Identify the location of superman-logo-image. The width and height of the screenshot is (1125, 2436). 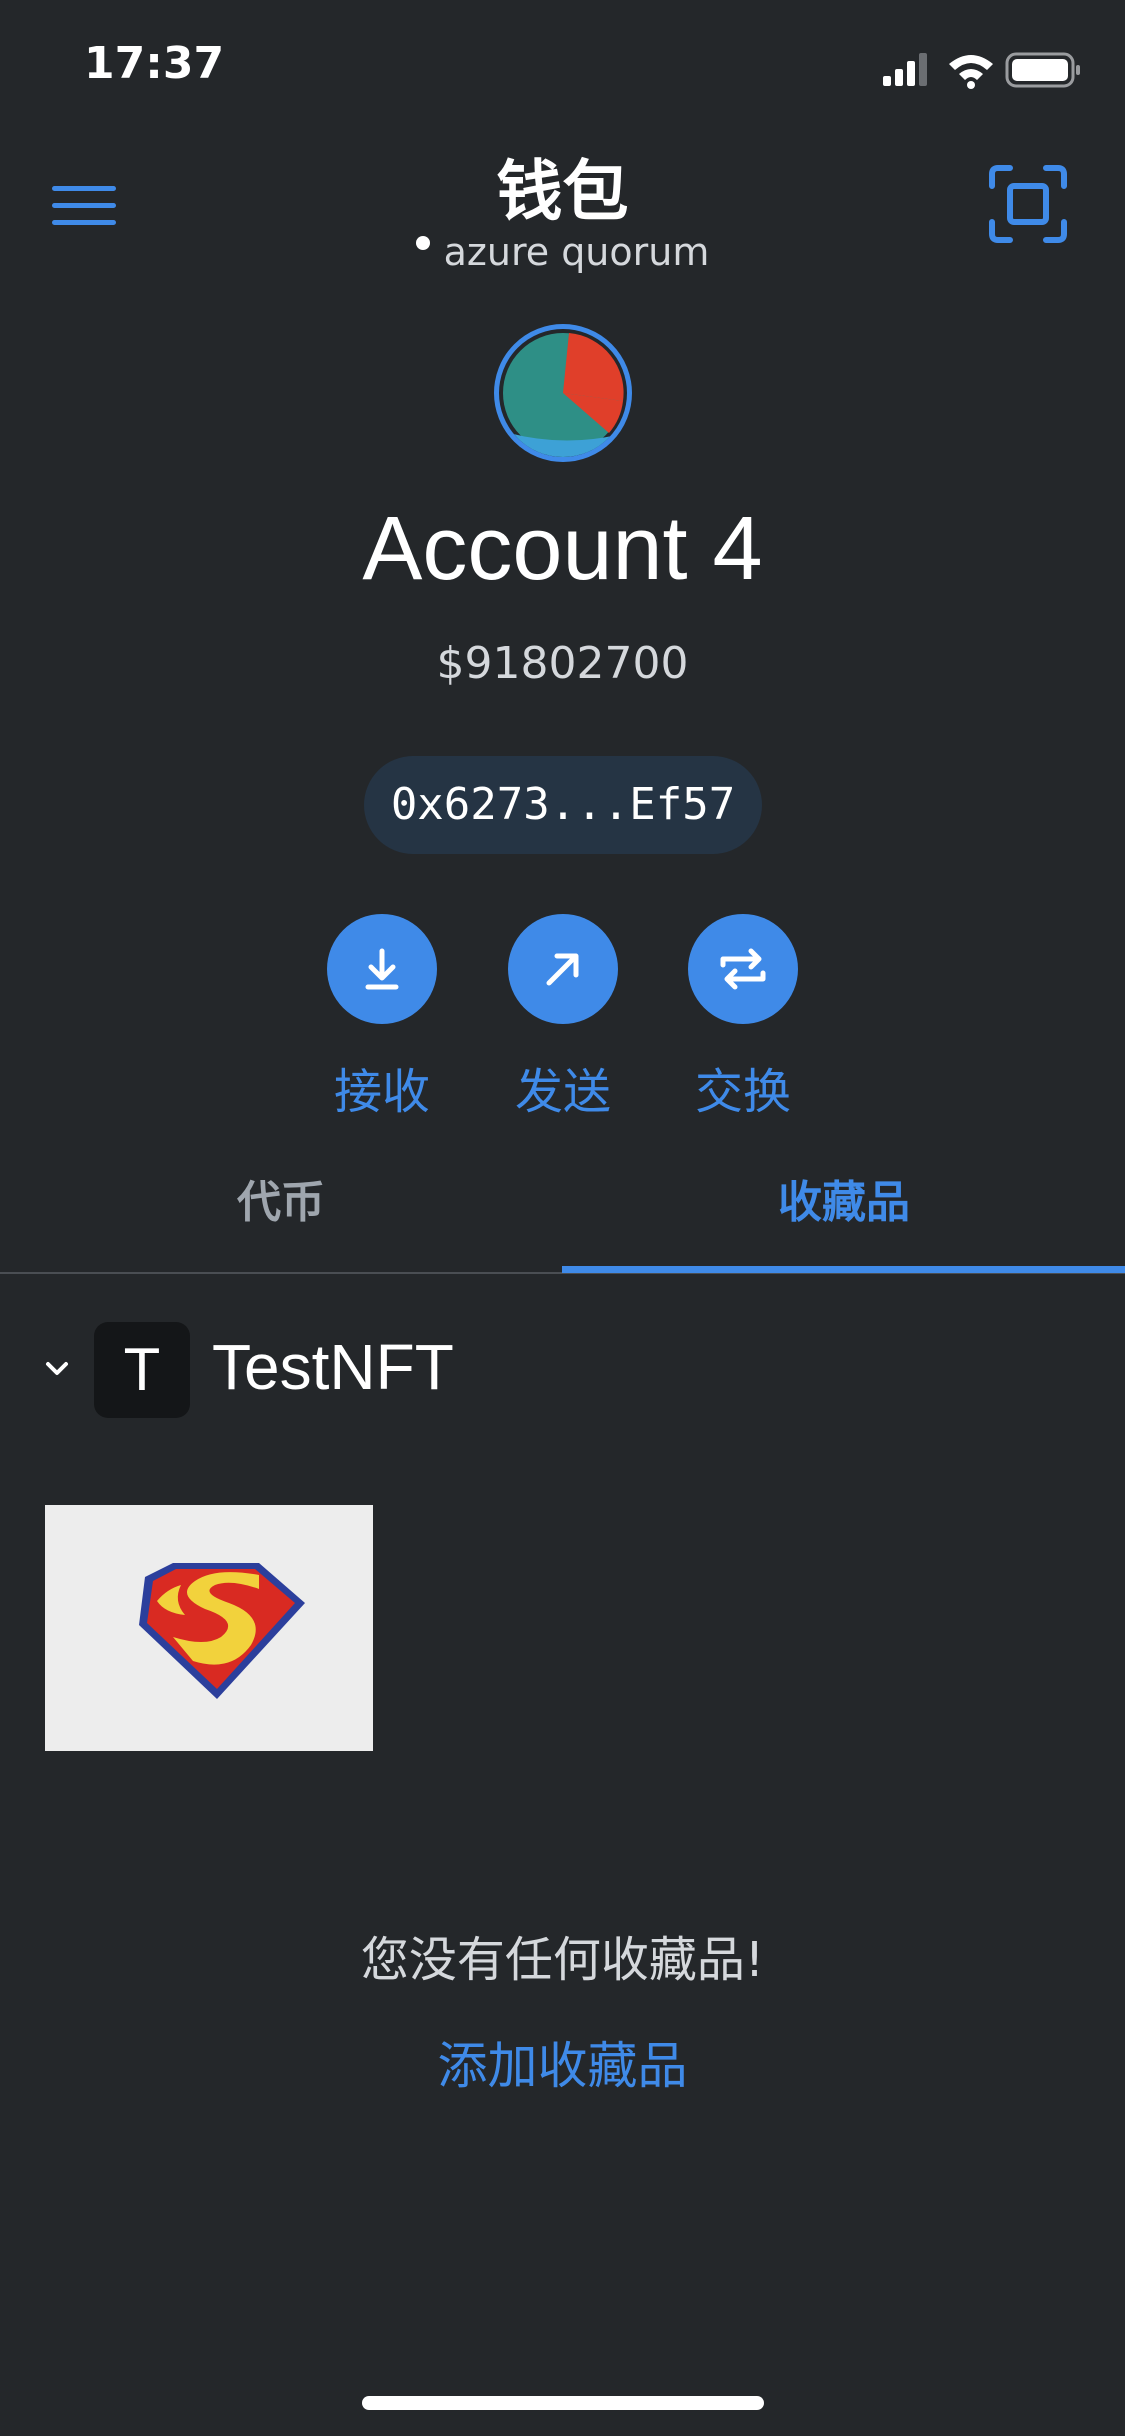
(222, 1631).